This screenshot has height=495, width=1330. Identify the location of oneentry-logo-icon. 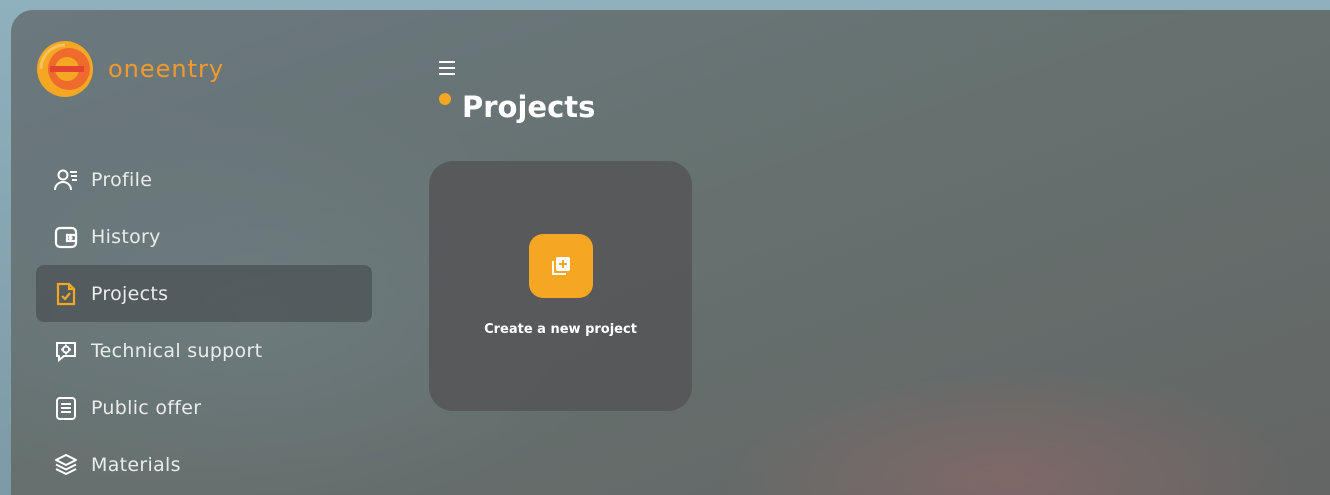
(65, 69).